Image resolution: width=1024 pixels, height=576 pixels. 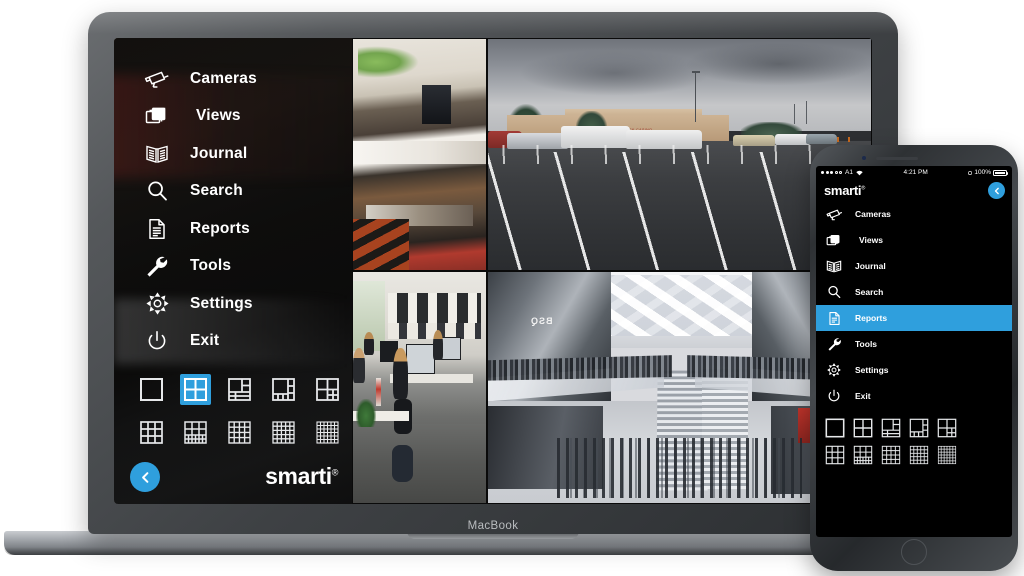 I want to click on wifi-icon, so click(x=859, y=173).